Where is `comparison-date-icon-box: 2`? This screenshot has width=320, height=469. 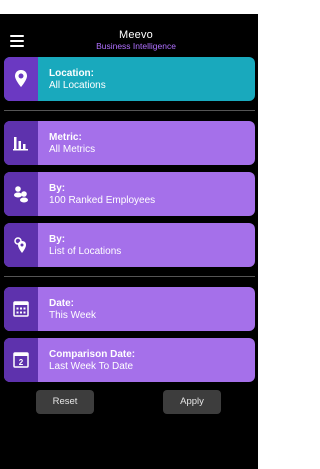 comparison-date-icon-box: 2 is located at coordinates (21, 360).